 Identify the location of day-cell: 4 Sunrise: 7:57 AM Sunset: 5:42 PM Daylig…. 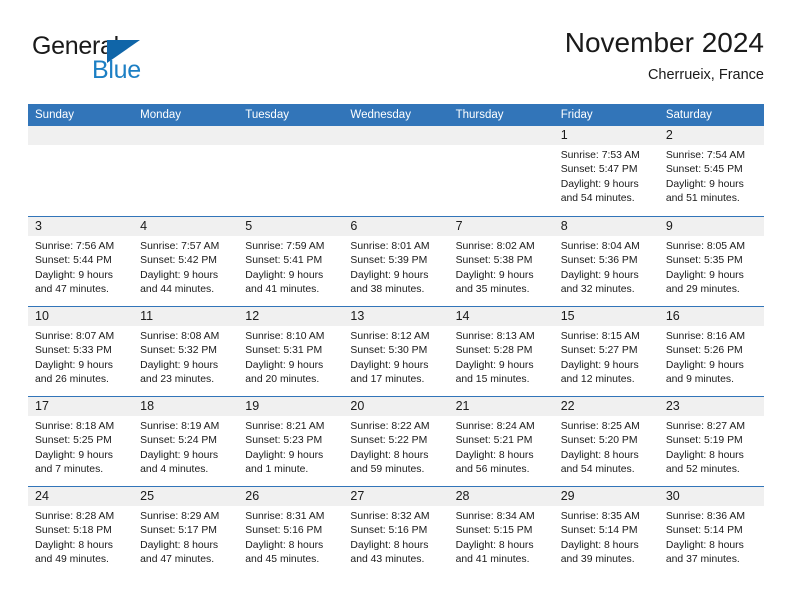
(186, 261).